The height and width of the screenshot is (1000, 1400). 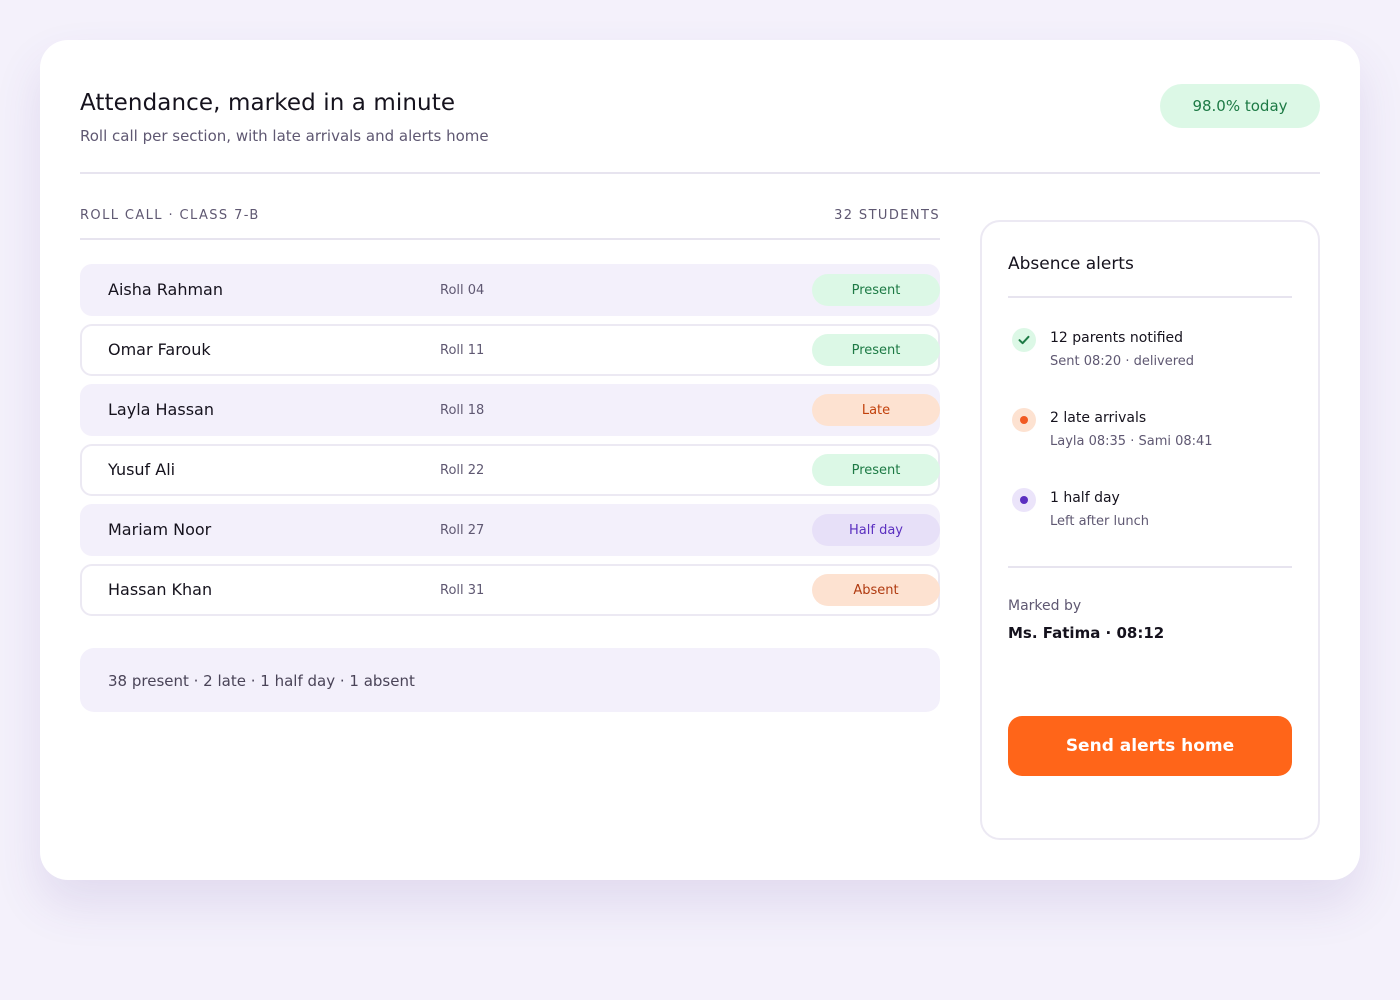 I want to click on student-name: Omar Farouk, so click(x=159, y=349).